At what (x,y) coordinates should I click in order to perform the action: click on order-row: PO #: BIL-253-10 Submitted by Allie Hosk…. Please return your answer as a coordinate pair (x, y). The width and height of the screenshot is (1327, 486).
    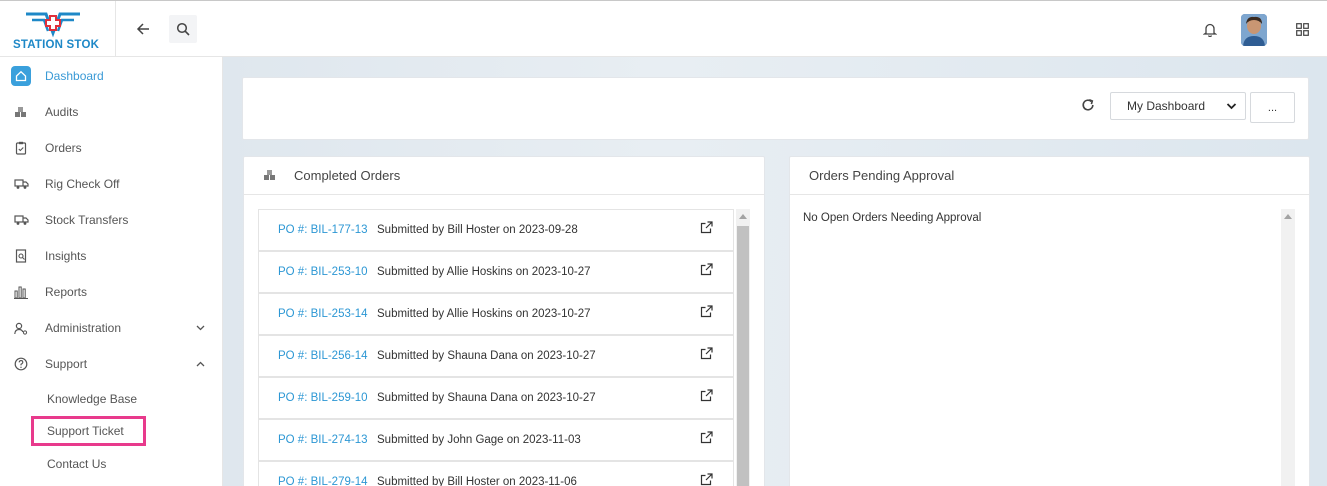
    Looking at the image, I should click on (496, 272).